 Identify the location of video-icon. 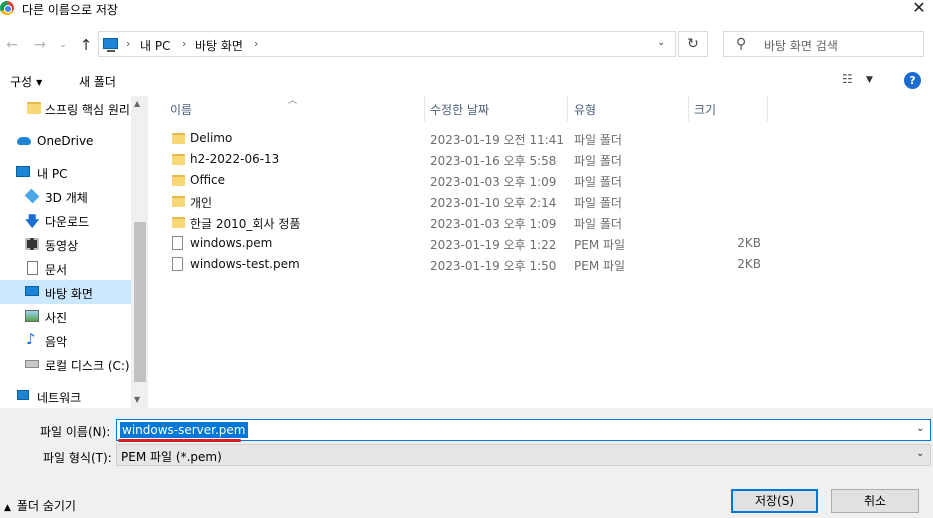
(32, 244).